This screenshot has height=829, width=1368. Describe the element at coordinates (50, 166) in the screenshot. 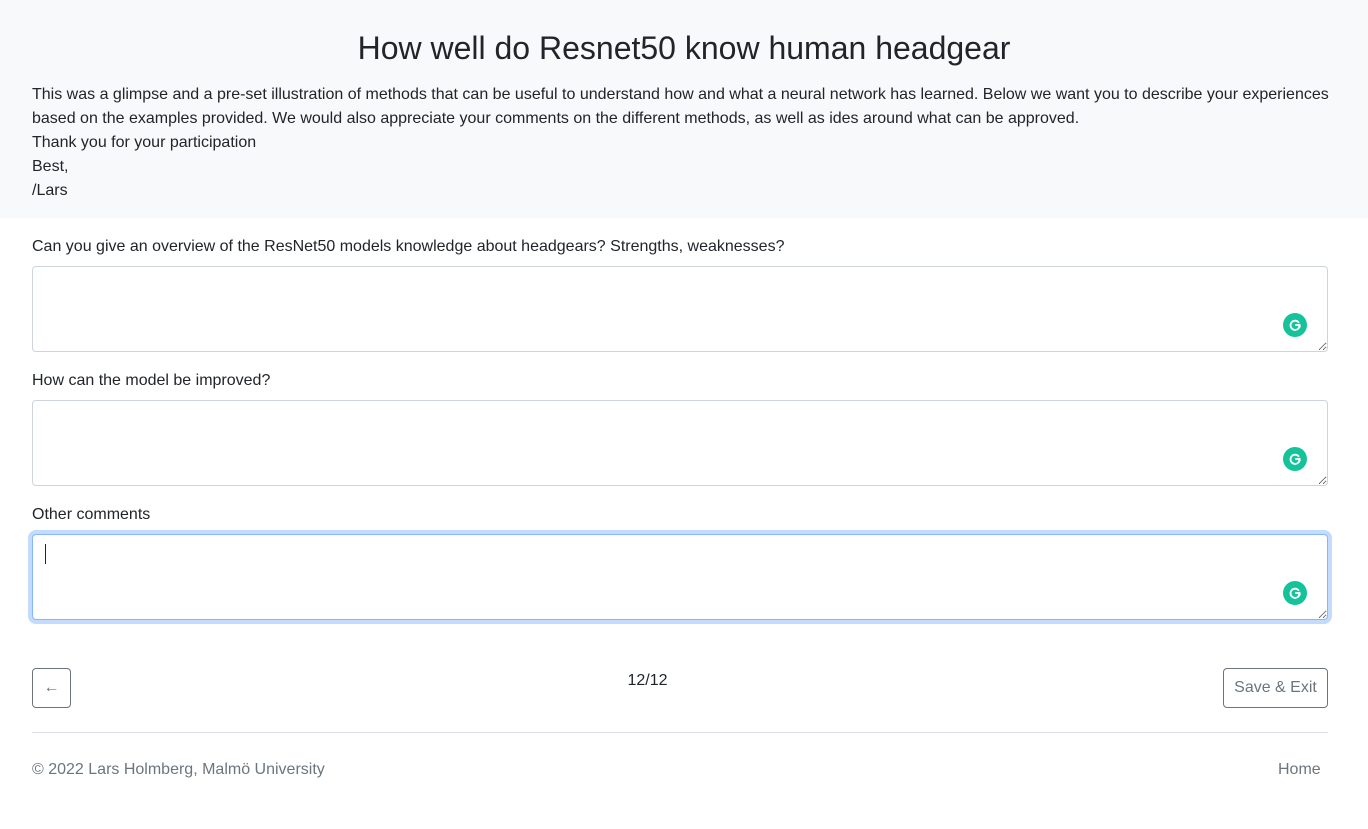

I see `intro-closing: Best,` at that location.